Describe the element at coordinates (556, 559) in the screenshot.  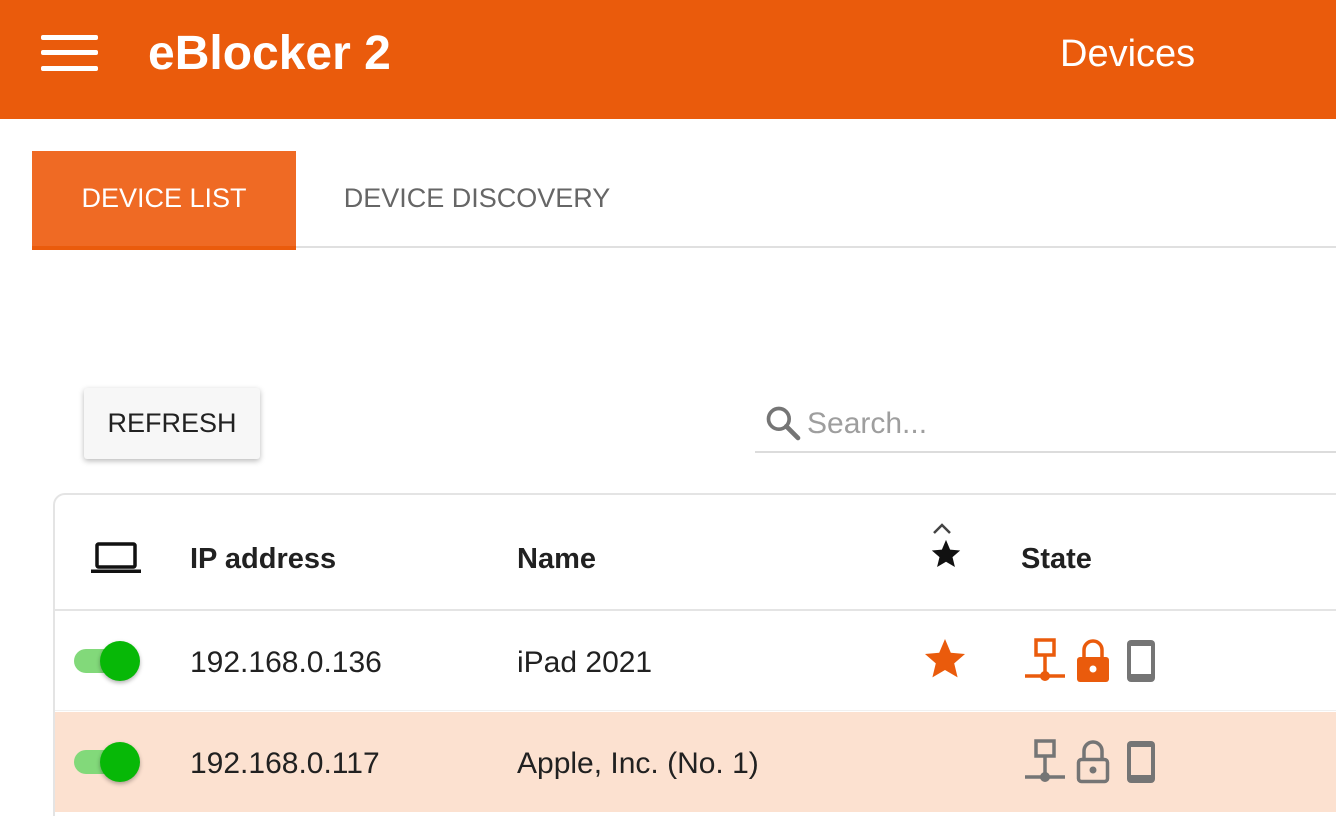
I see `column-header-name: Name` at that location.